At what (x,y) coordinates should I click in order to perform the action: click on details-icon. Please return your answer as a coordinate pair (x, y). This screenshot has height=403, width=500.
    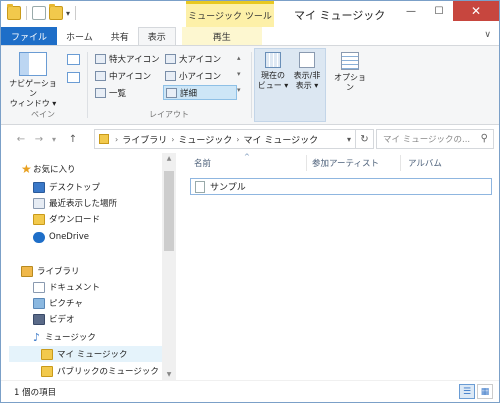
    Looking at the image, I should click on (171, 92).